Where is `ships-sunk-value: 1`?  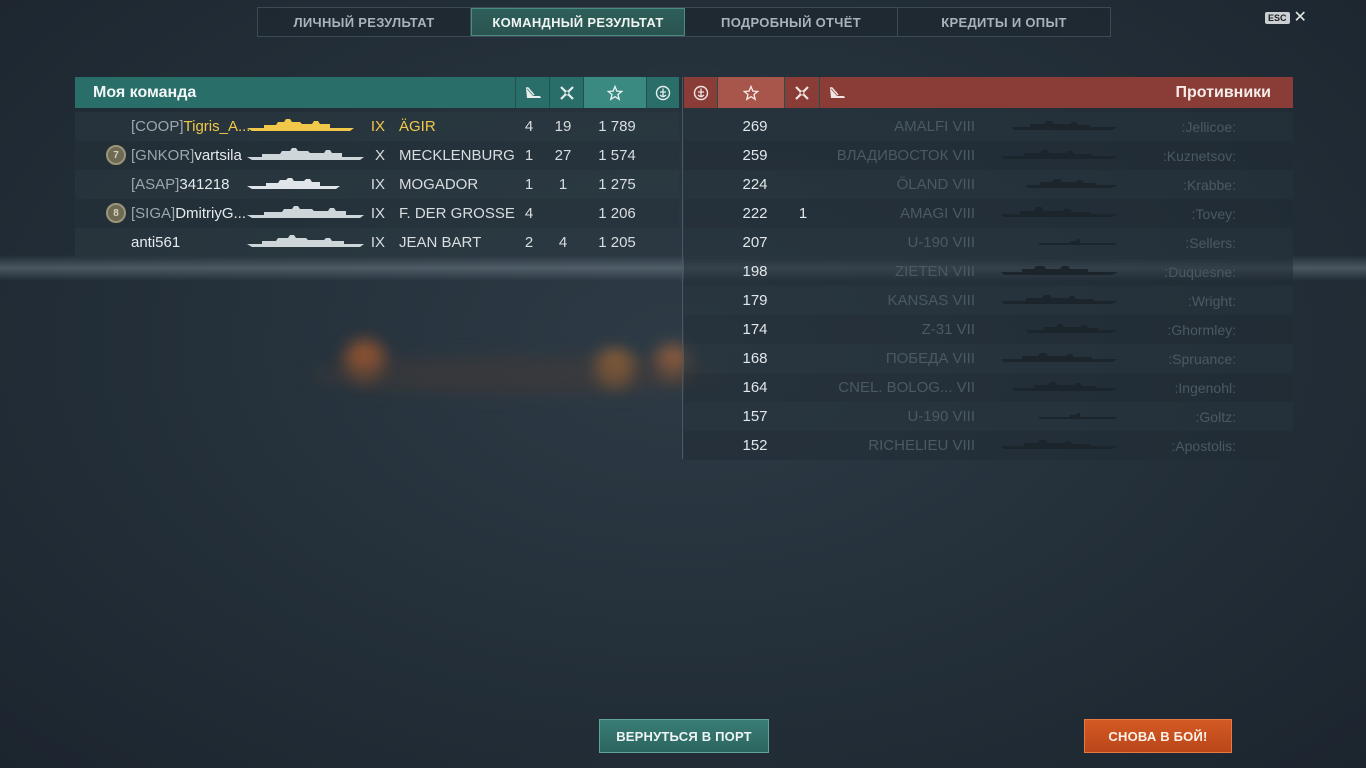
ships-sunk-value: 1 is located at coordinates (529, 155).